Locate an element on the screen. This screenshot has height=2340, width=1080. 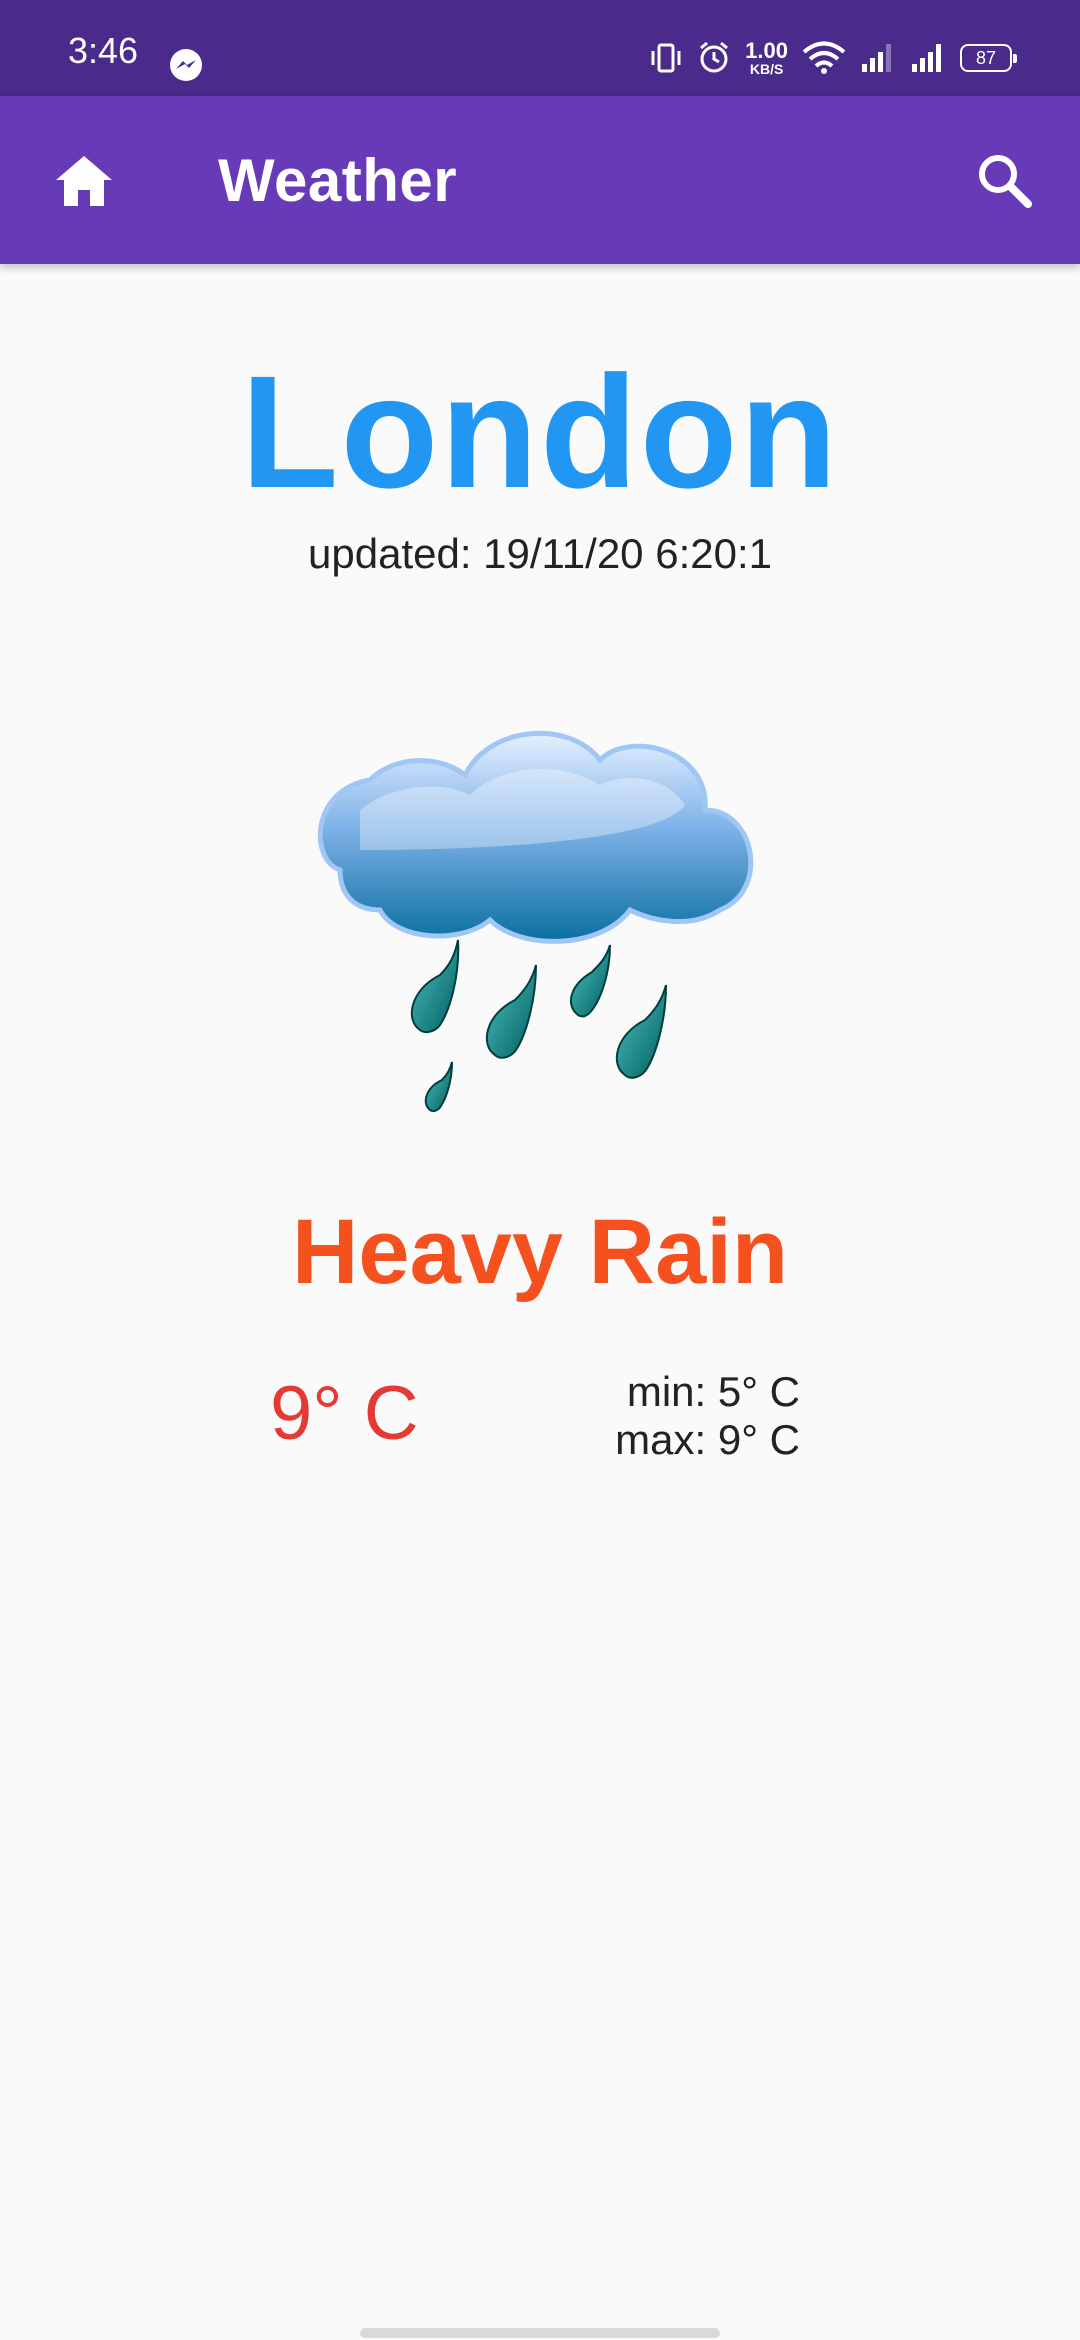
home-icon is located at coordinates (84, 181).